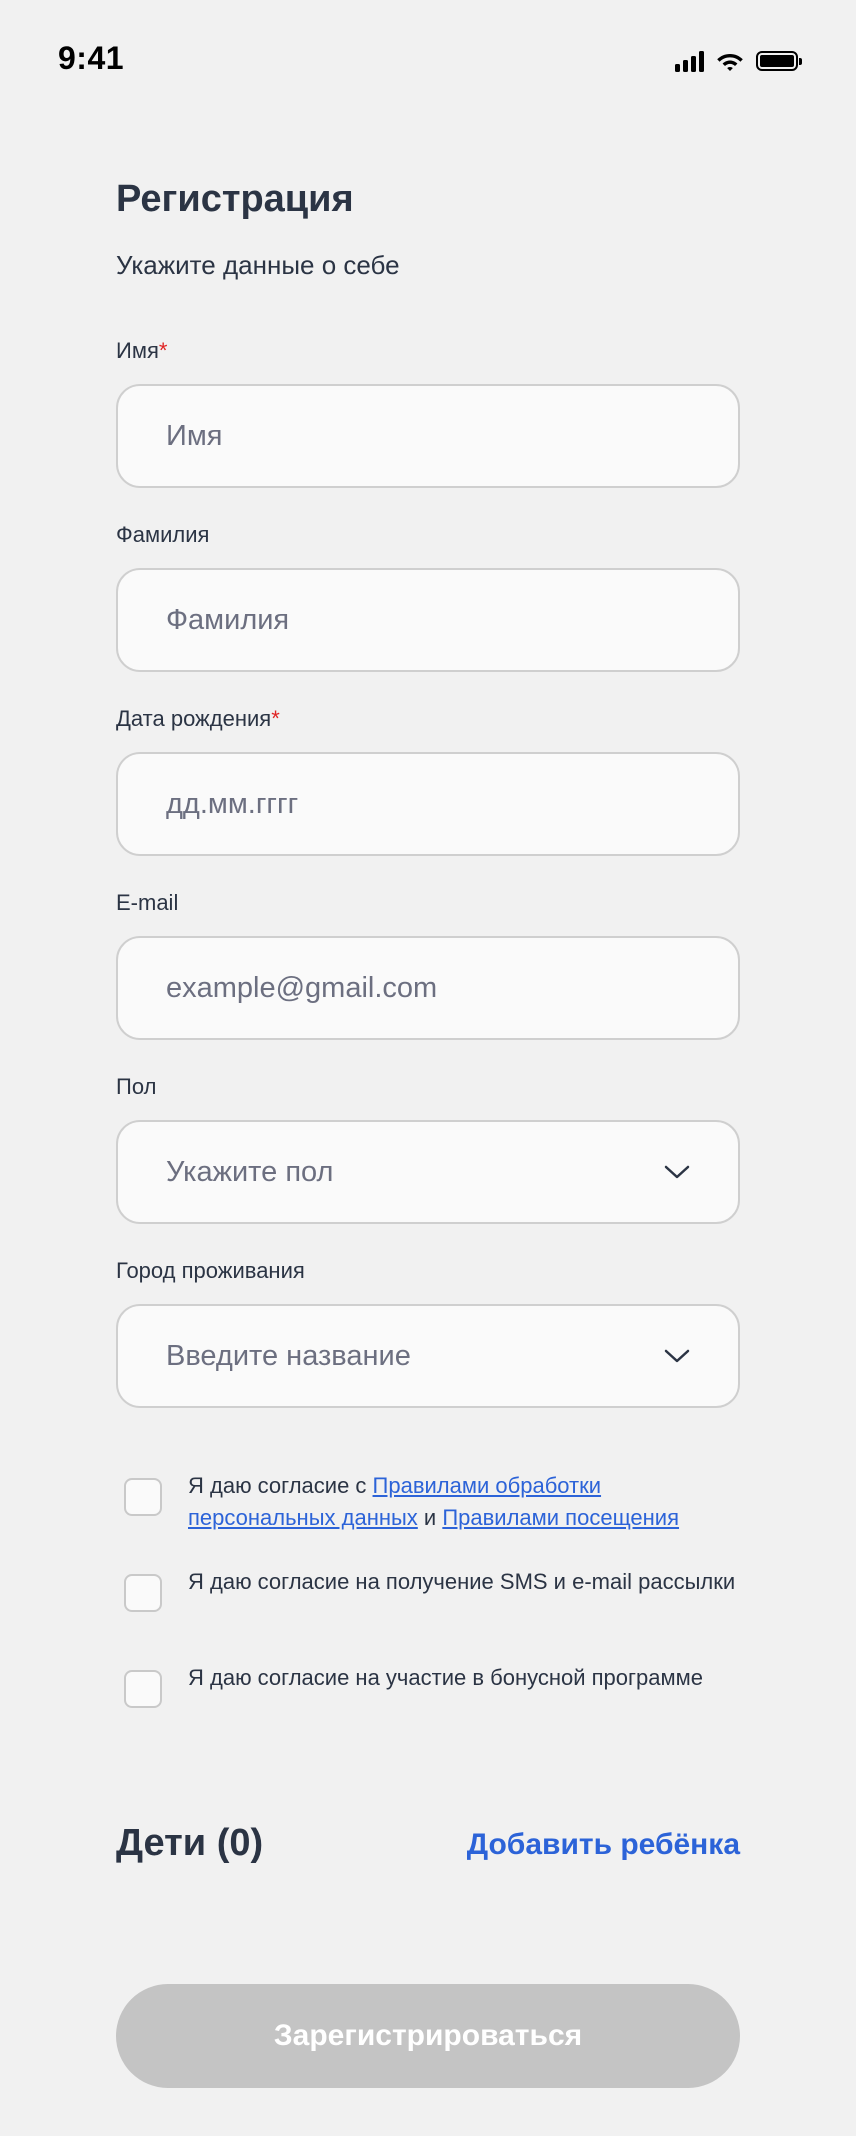 The width and height of the screenshot is (856, 2136). What do you see at coordinates (428, 804) in the screenshot?
I see `birth-date-input` at bounding box center [428, 804].